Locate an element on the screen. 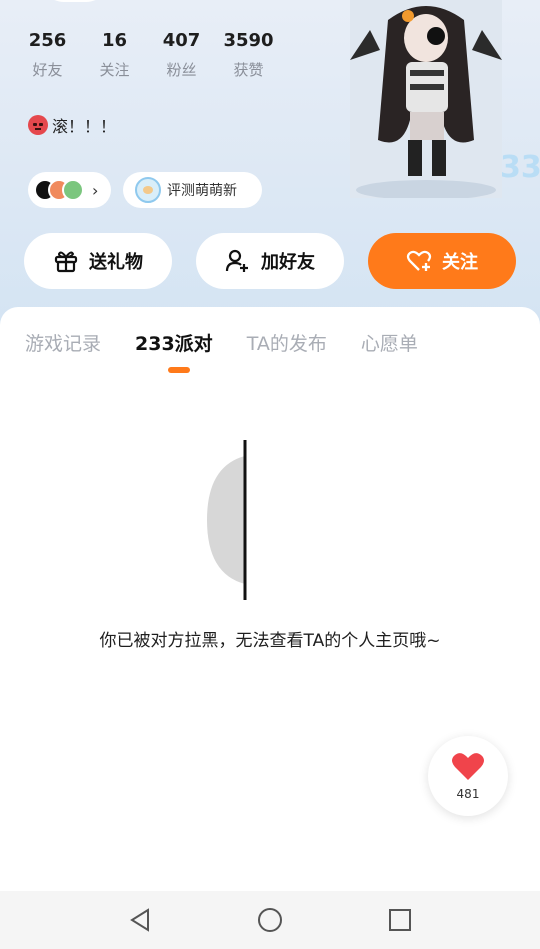 Image resolution: width=540 pixels, height=949 pixels. stat-label: 粉丝 is located at coordinates (181, 70).